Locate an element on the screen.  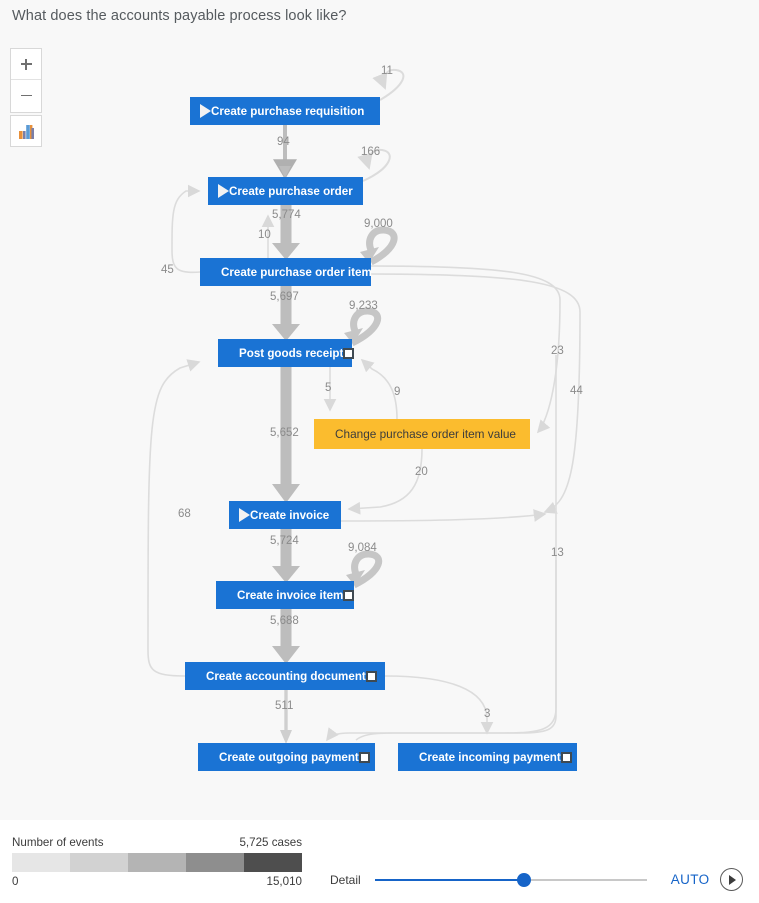
legend-min: 0 is located at coordinates (15, 881).